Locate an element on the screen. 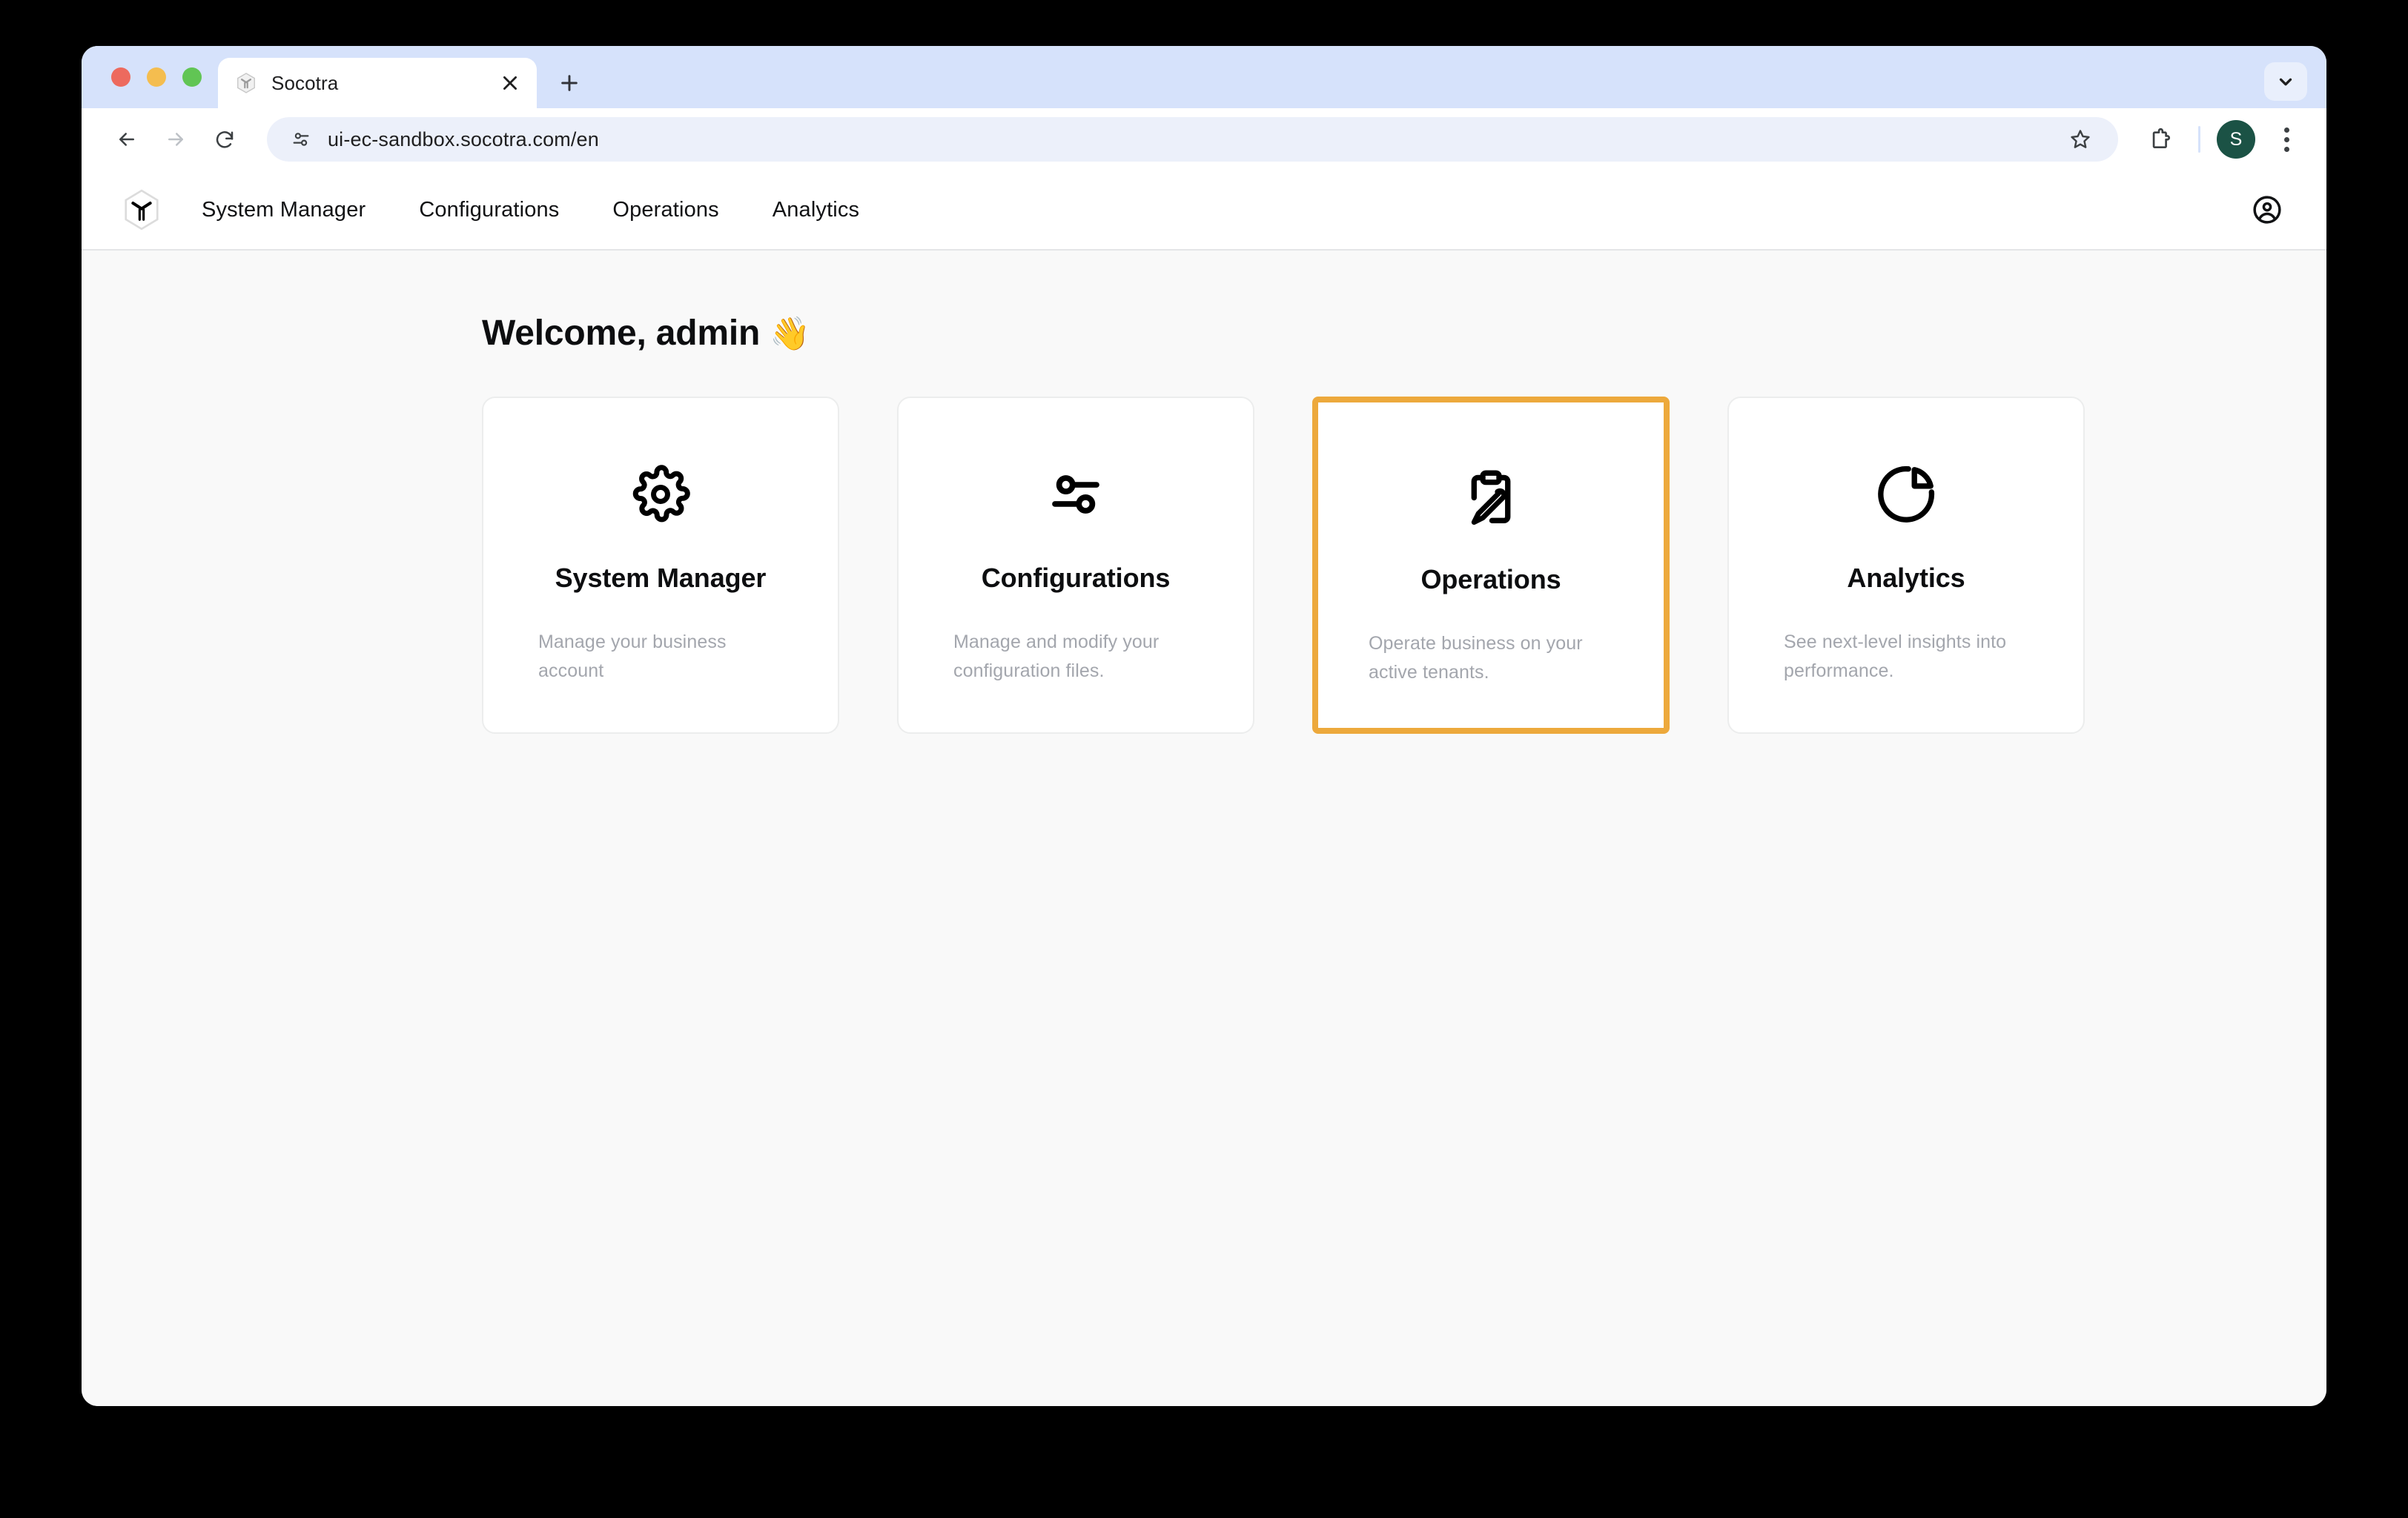 Image resolution: width=2408 pixels, height=1518 pixels. pie-chart-icon is located at coordinates (1906, 494).